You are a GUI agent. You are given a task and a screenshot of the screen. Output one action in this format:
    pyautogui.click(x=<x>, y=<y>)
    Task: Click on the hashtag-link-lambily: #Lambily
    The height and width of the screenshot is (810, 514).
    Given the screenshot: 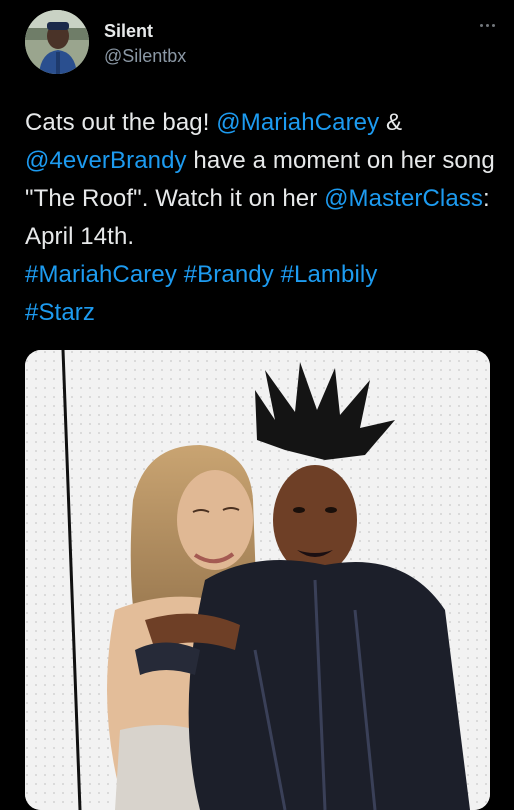 What is the action you would take?
    pyautogui.click(x=329, y=274)
    